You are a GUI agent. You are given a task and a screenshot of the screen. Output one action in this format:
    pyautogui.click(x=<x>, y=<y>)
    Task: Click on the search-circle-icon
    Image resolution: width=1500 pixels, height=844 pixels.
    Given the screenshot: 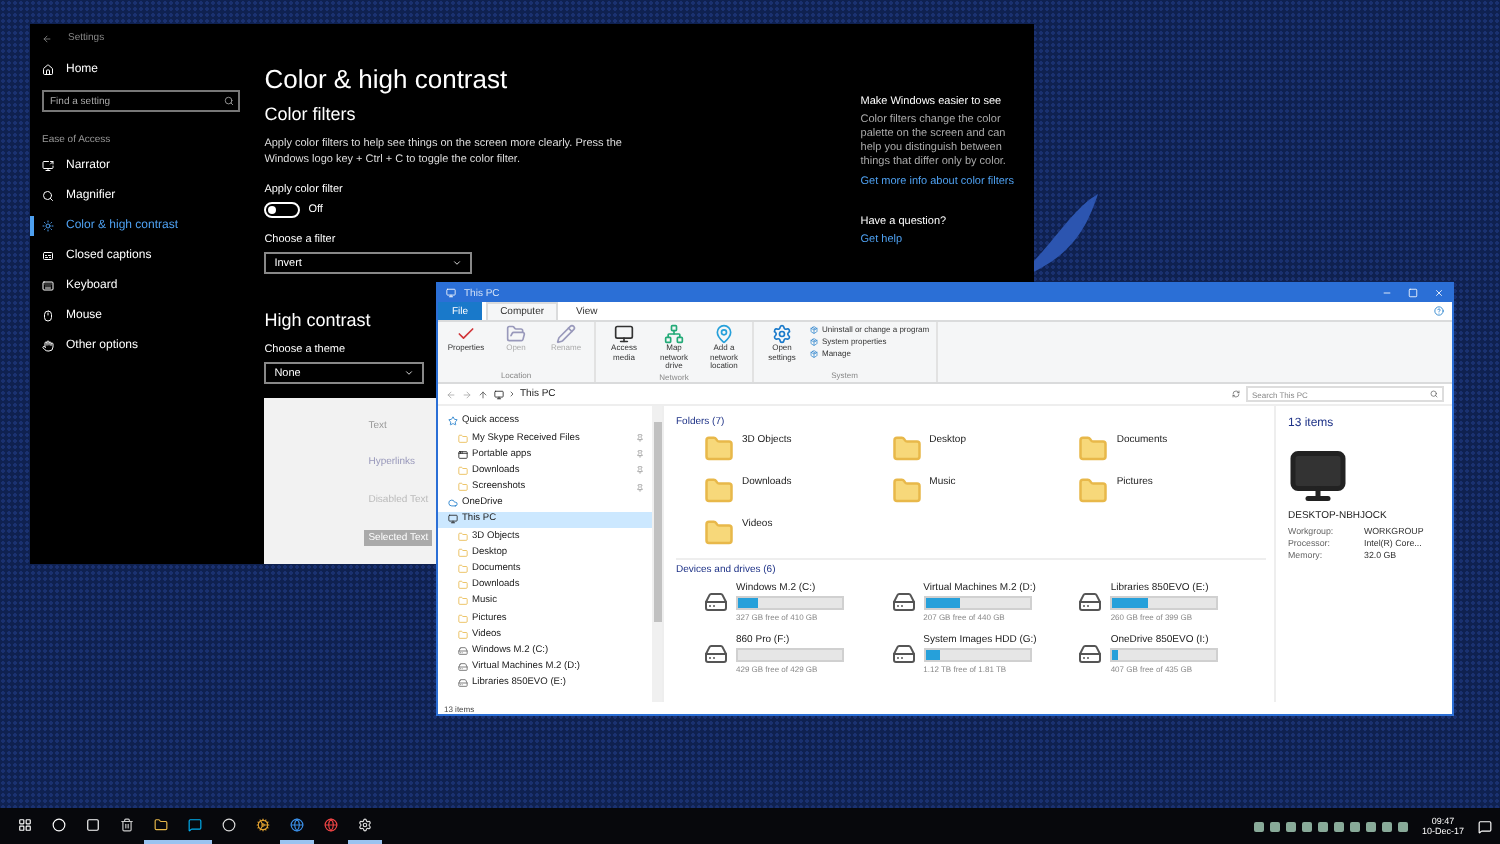 What is the action you would take?
    pyautogui.click(x=59, y=824)
    